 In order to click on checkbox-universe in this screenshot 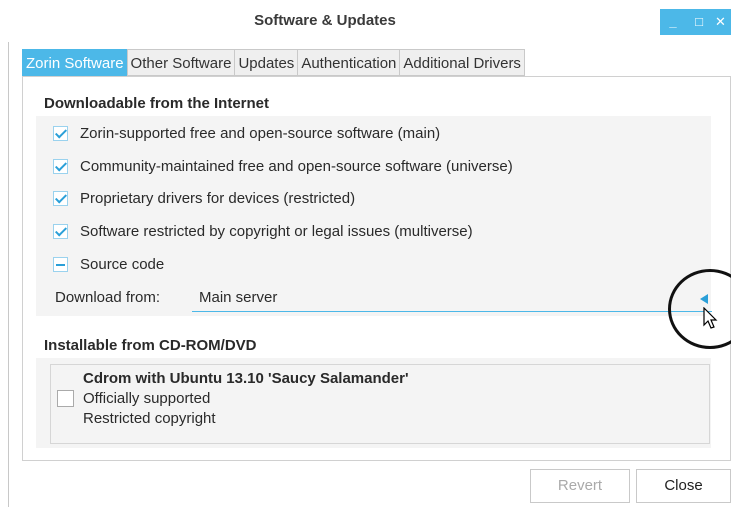, I will do `click(60, 166)`.